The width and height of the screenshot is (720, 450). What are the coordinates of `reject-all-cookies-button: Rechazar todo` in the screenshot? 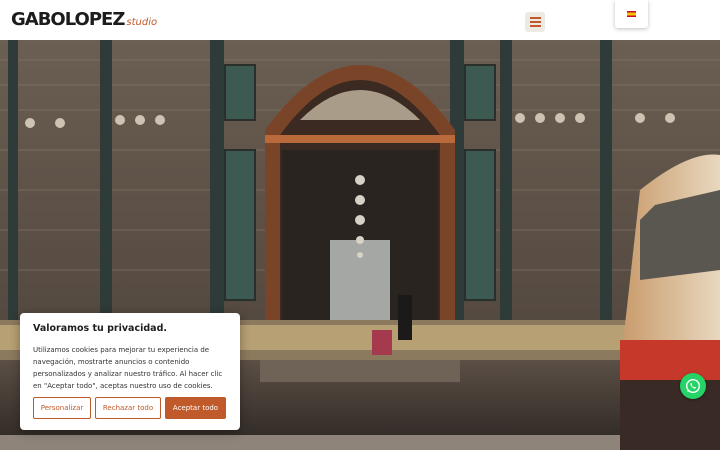 It's located at (128, 408).